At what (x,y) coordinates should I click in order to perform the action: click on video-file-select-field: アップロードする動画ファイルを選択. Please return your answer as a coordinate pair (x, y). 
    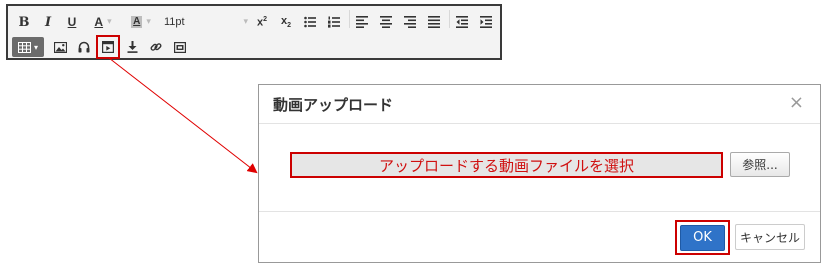
    Looking at the image, I should click on (506, 165).